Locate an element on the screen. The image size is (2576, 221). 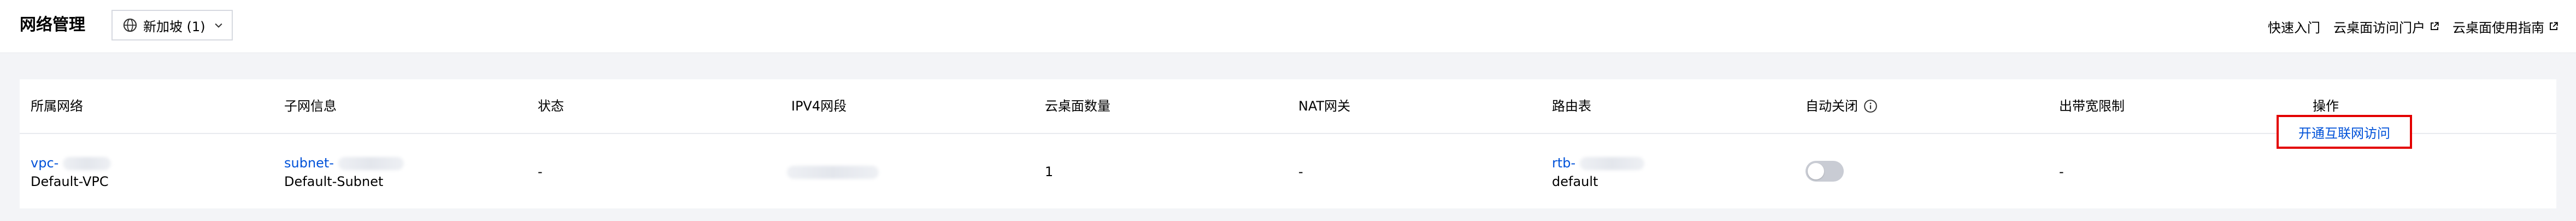
column-header-ipv4: IPV4网段 is located at coordinates (819, 106).